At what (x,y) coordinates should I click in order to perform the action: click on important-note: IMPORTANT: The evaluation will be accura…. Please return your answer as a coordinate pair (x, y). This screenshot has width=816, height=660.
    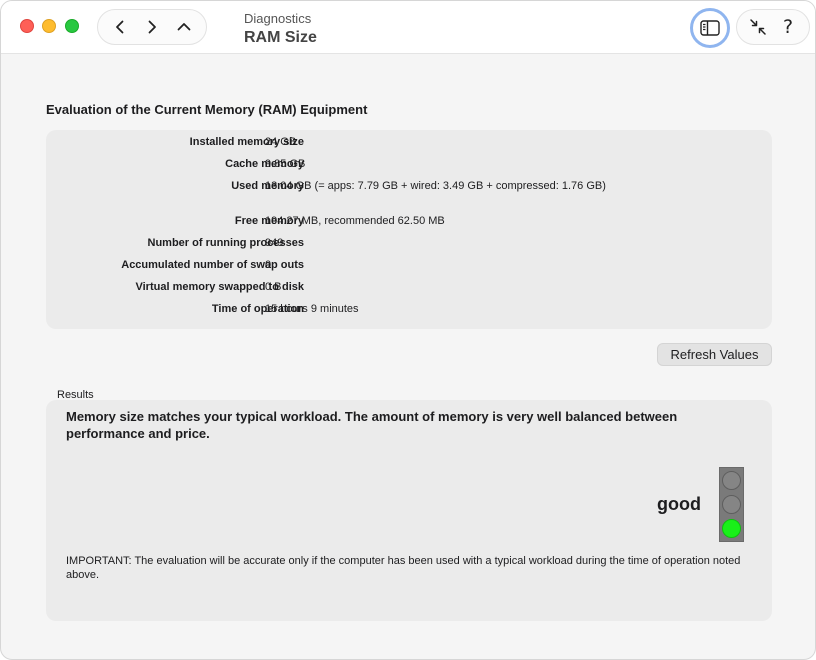
    Looking at the image, I should click on (403, 568).